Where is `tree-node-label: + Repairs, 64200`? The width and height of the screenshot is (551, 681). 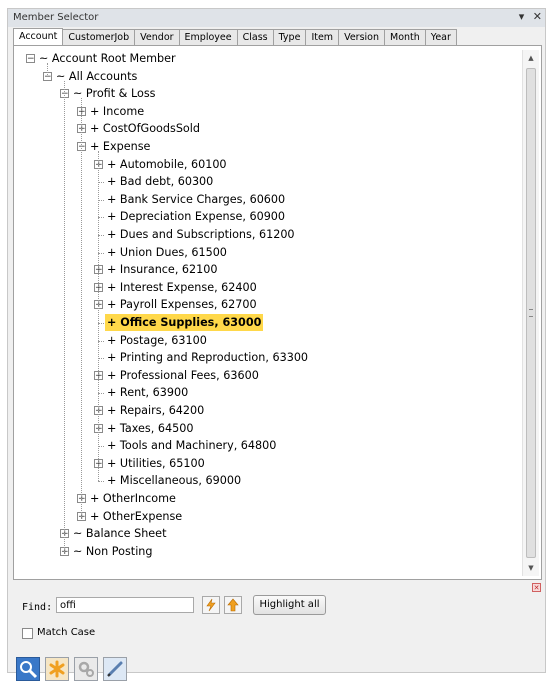 tree-node-label: + Repairs, 64200 is located at coordinates (155, 410).